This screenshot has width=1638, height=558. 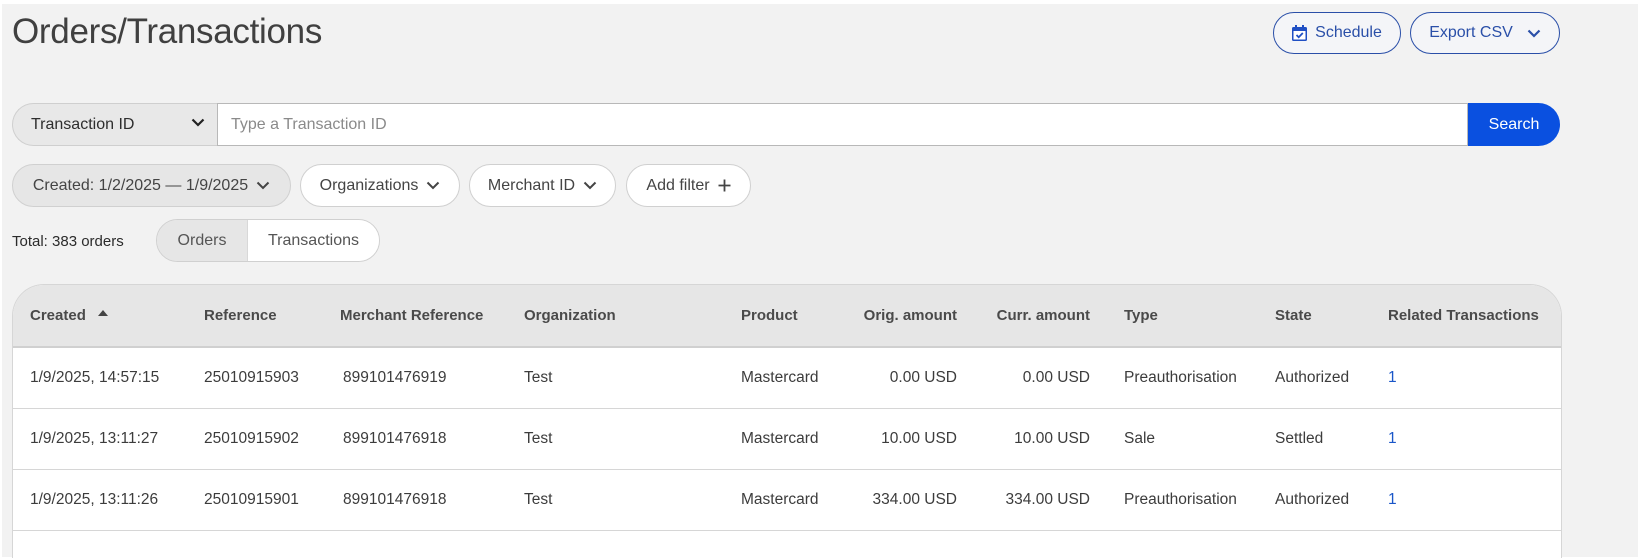 I want to click on page-title: Orders/Transactions, so click(x=167, y=31).